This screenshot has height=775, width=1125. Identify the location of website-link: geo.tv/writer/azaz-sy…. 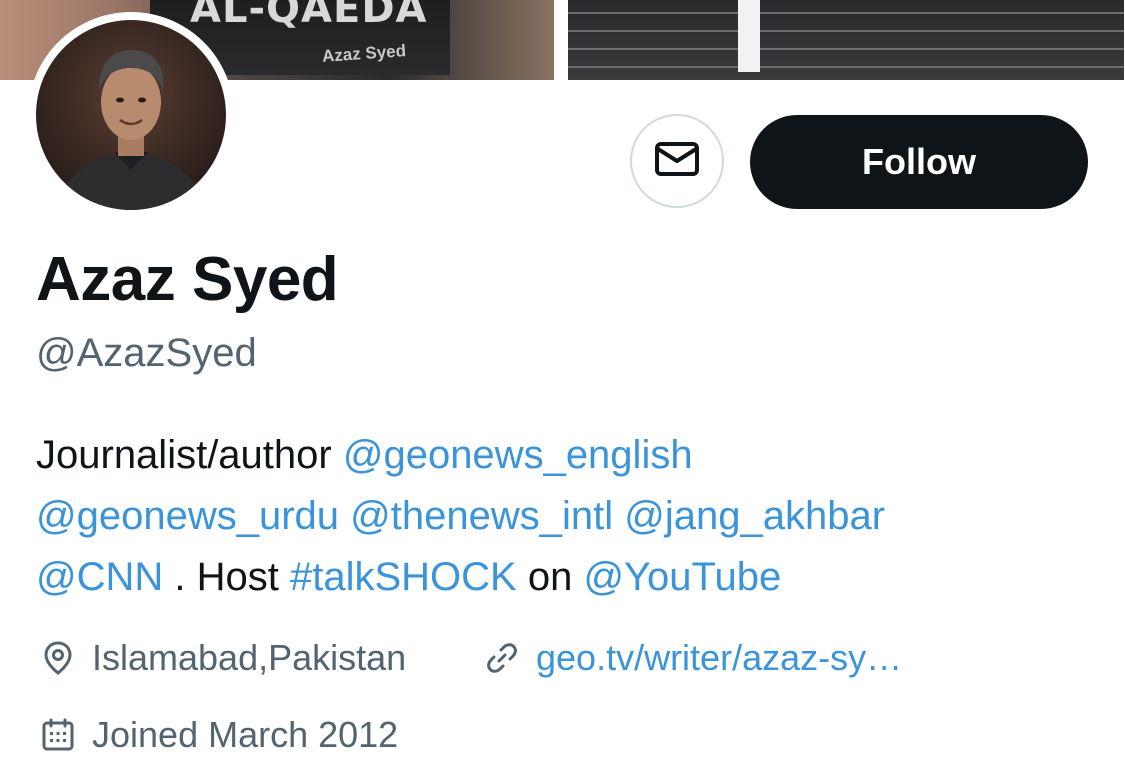
(719, 658).